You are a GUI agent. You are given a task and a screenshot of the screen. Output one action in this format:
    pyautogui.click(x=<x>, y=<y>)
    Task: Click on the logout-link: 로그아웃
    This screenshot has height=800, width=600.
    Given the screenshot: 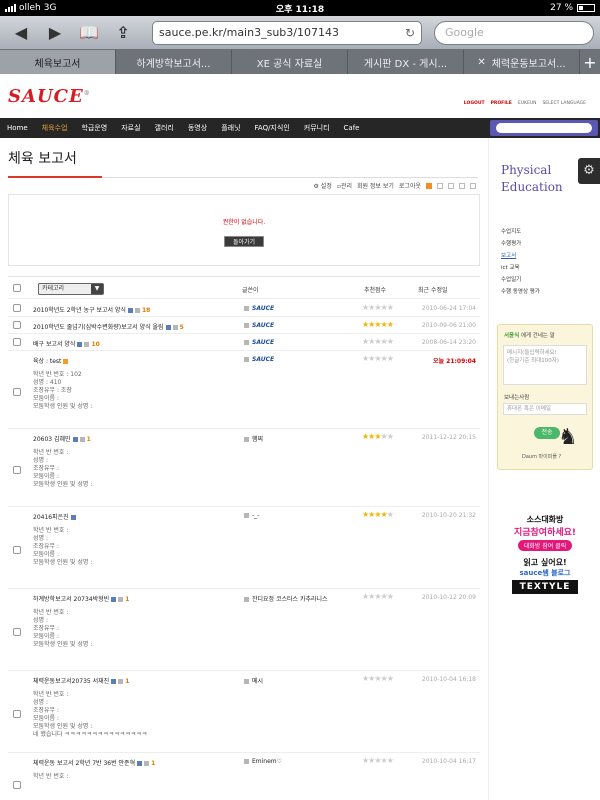 What is the action you would take?
    pyautogui.click(x=410, y=185)
    